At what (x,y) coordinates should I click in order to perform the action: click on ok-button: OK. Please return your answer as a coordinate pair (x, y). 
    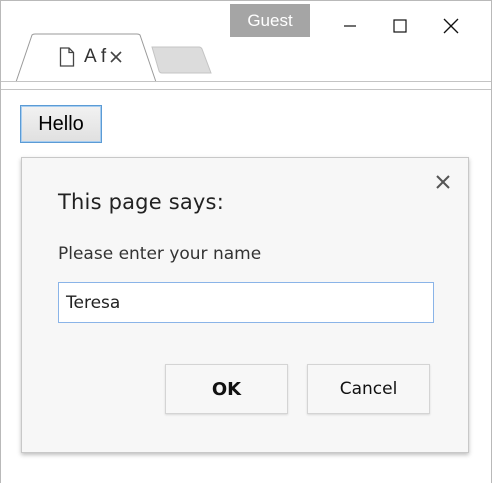
    Looking at the image, I should click on (226, 389).